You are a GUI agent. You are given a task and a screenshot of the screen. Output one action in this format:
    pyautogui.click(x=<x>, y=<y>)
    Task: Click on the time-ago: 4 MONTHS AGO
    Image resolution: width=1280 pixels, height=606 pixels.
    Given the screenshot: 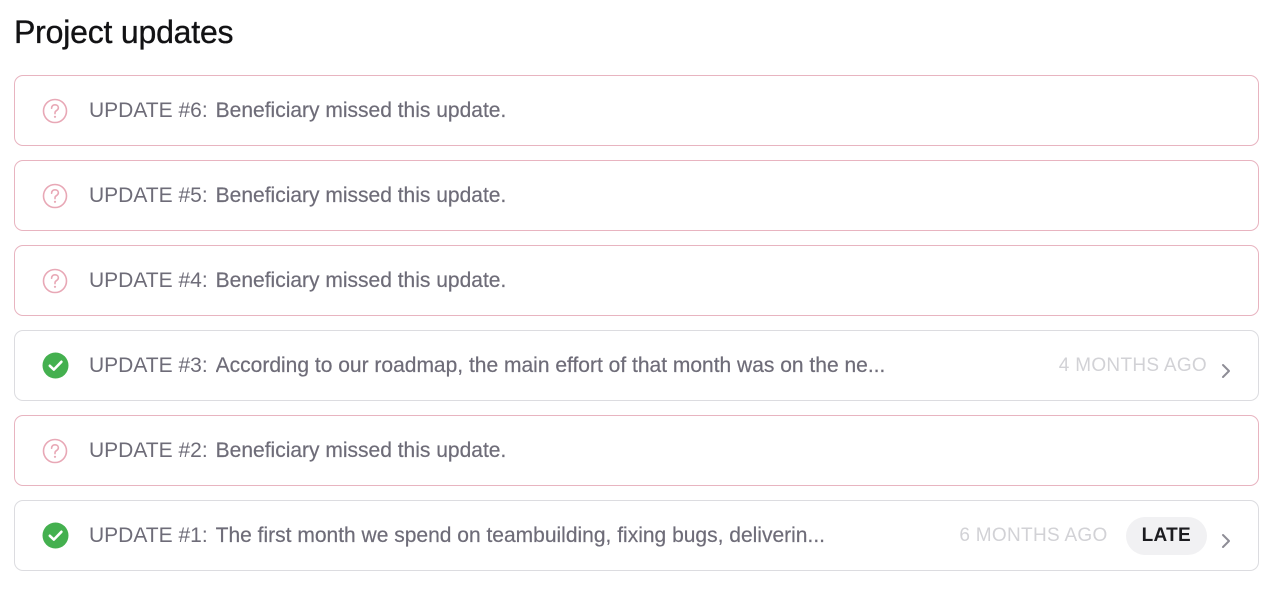 What is the action you would take?
    pyautogui.click(x=1132, y=365)
    